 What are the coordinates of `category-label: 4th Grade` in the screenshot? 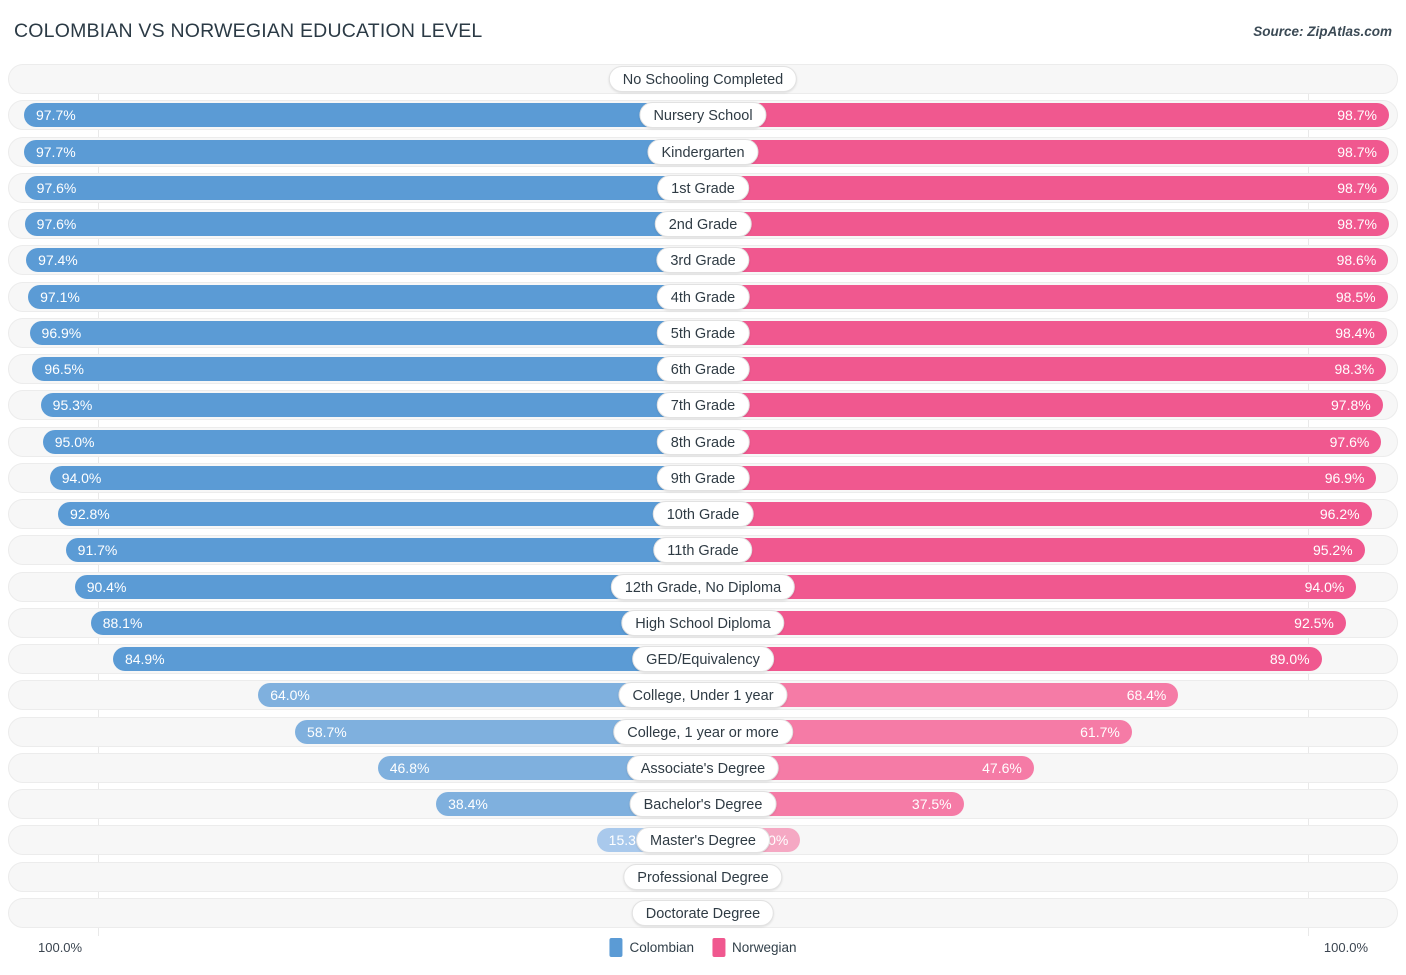 It's located at (703, 296).